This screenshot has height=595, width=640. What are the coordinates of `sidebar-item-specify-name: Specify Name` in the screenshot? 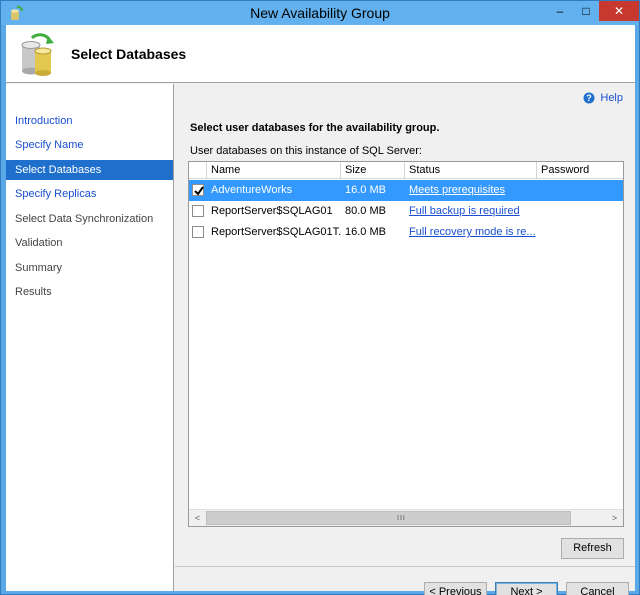 It's located at (89, 145).